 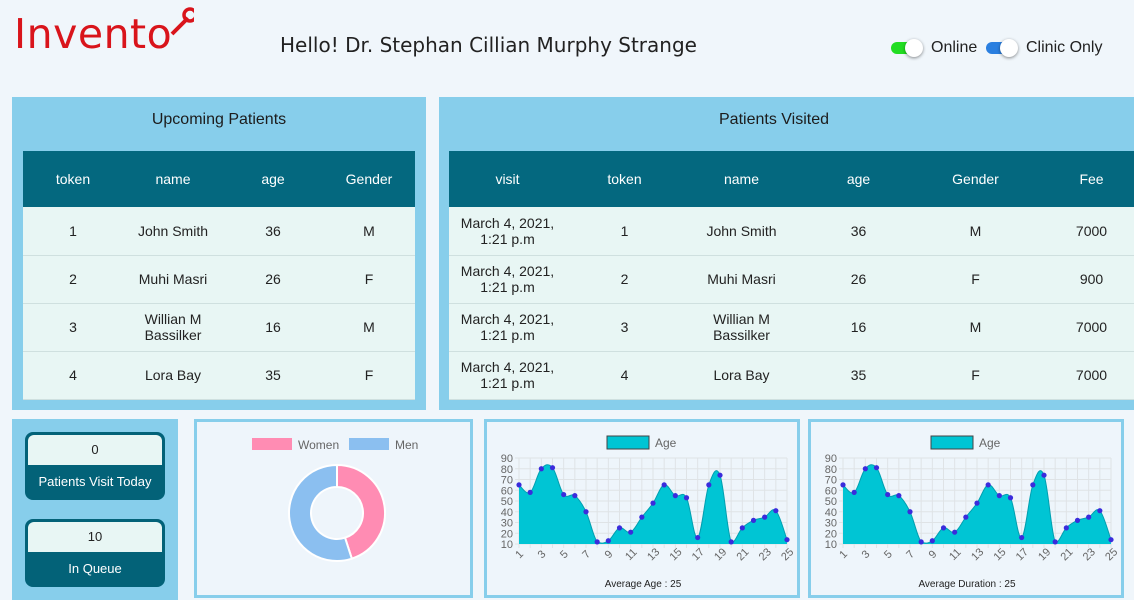 What do you see at coordinates (741, 231) in the screenshot?
I see `cell-name: John Smith` at bounding box center [741, 231].